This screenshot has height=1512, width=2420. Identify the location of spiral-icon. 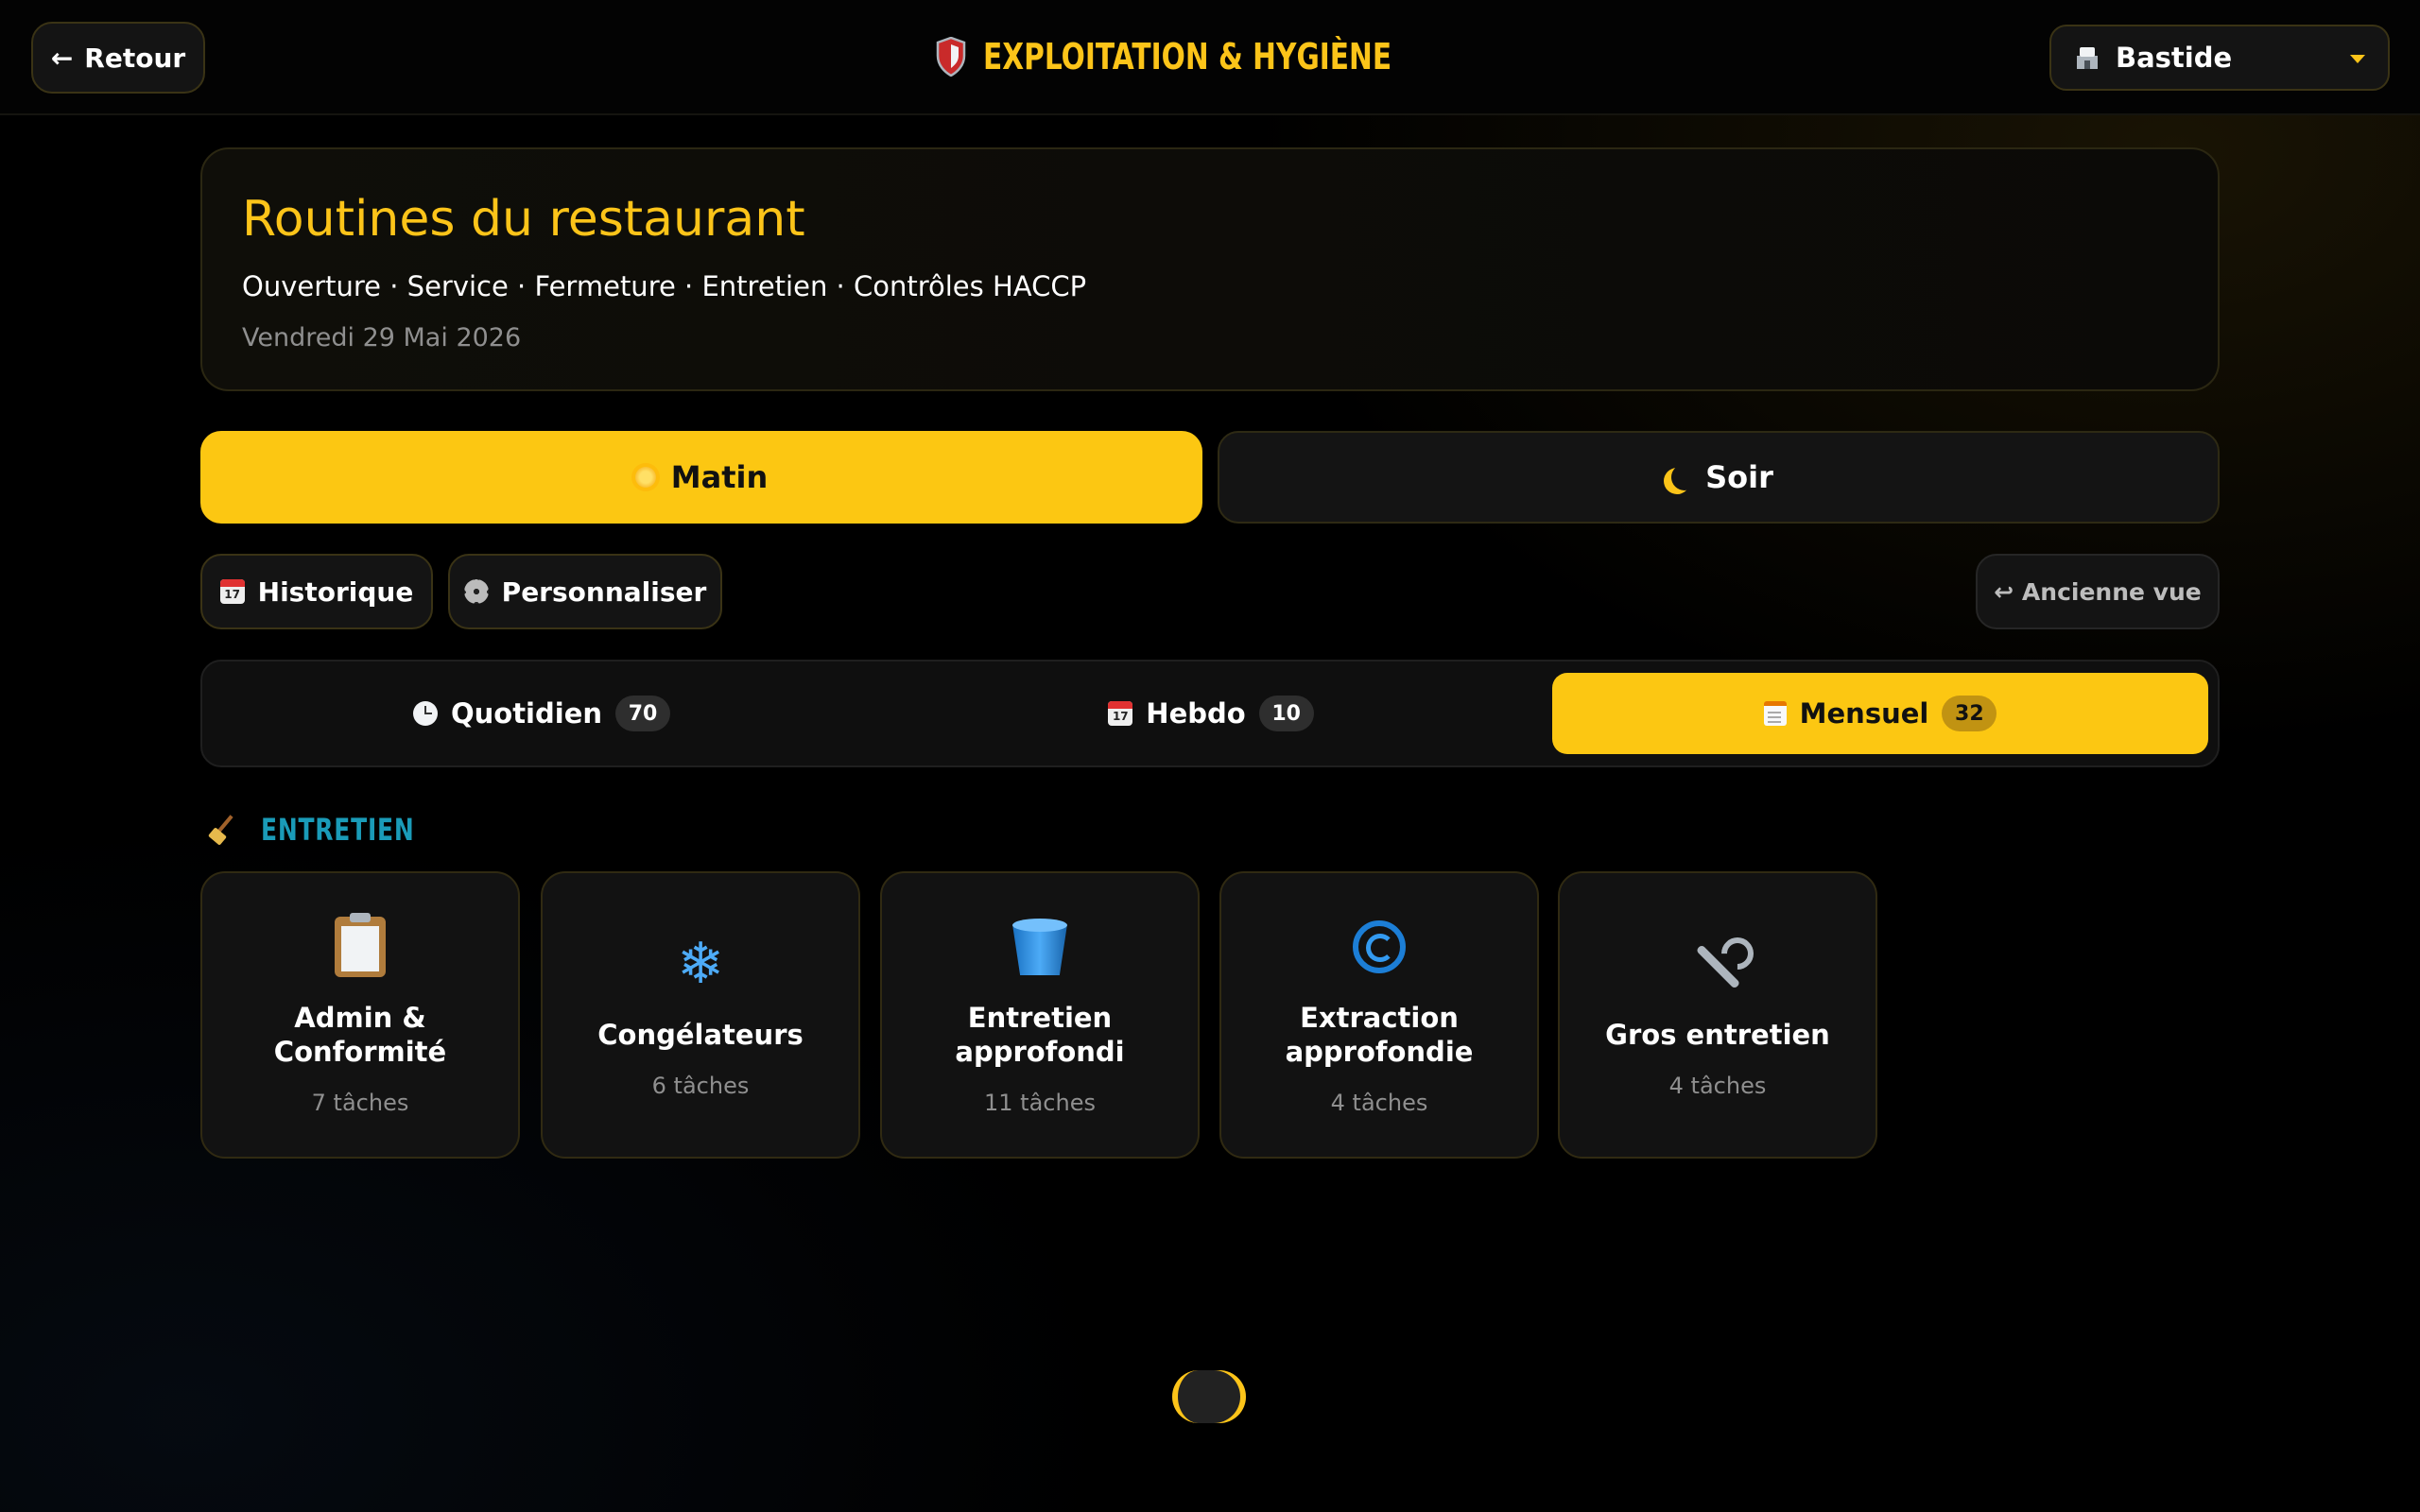
(1379, 946).